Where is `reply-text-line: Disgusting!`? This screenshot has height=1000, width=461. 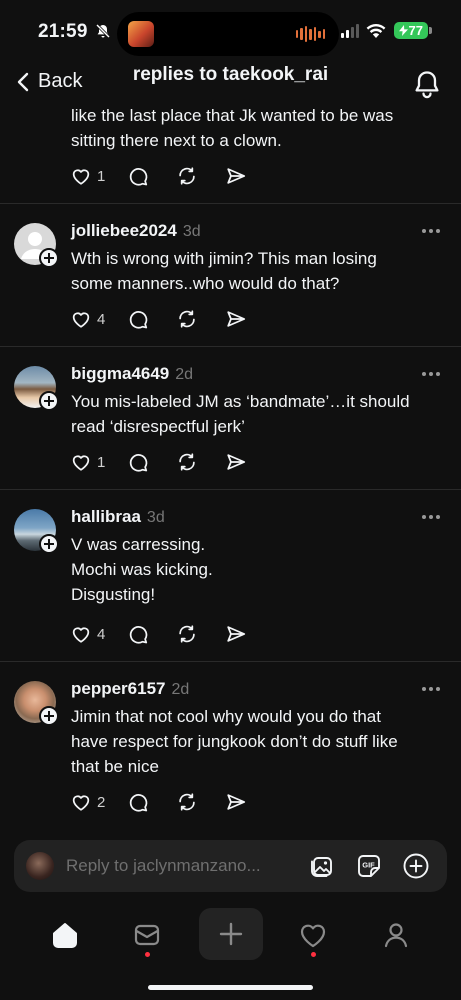
reply-text-line: Disgusting! is located at coordinates (113, 594).